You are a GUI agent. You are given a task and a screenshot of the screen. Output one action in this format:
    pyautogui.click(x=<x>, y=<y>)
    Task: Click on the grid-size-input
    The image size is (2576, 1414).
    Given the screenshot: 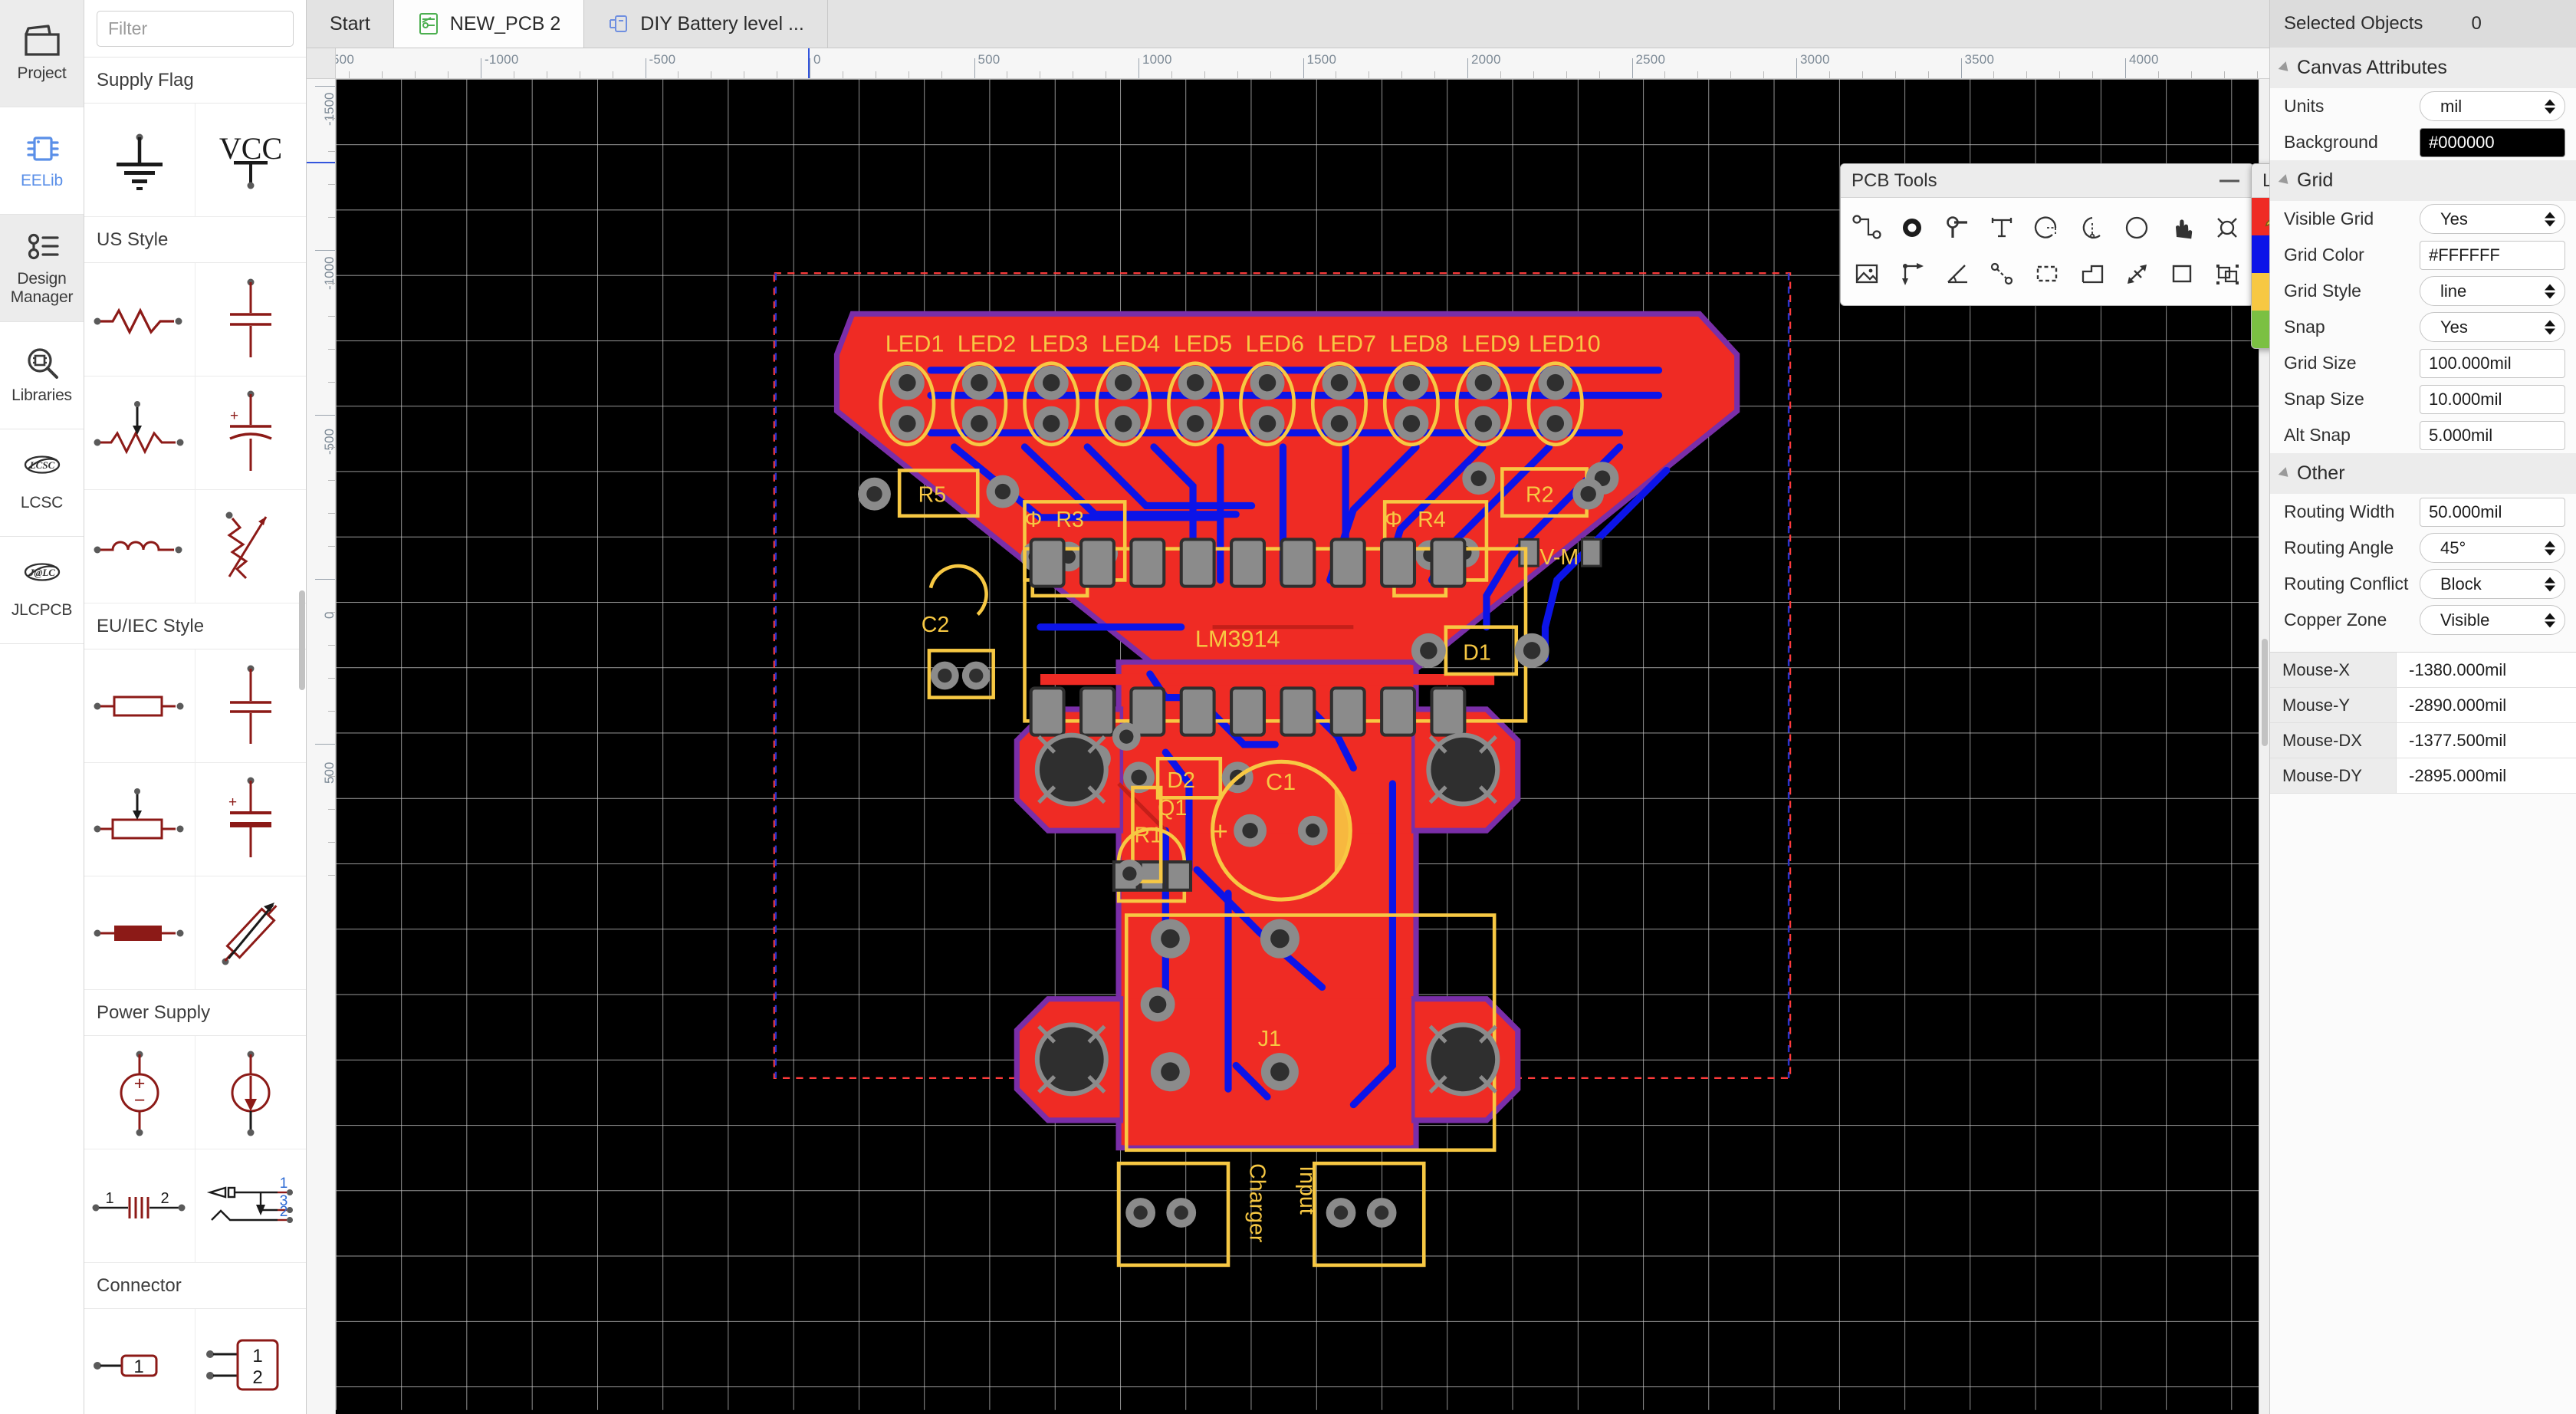 What is the action you would take?
    pyautogui.click(x=2492, y=363)
    